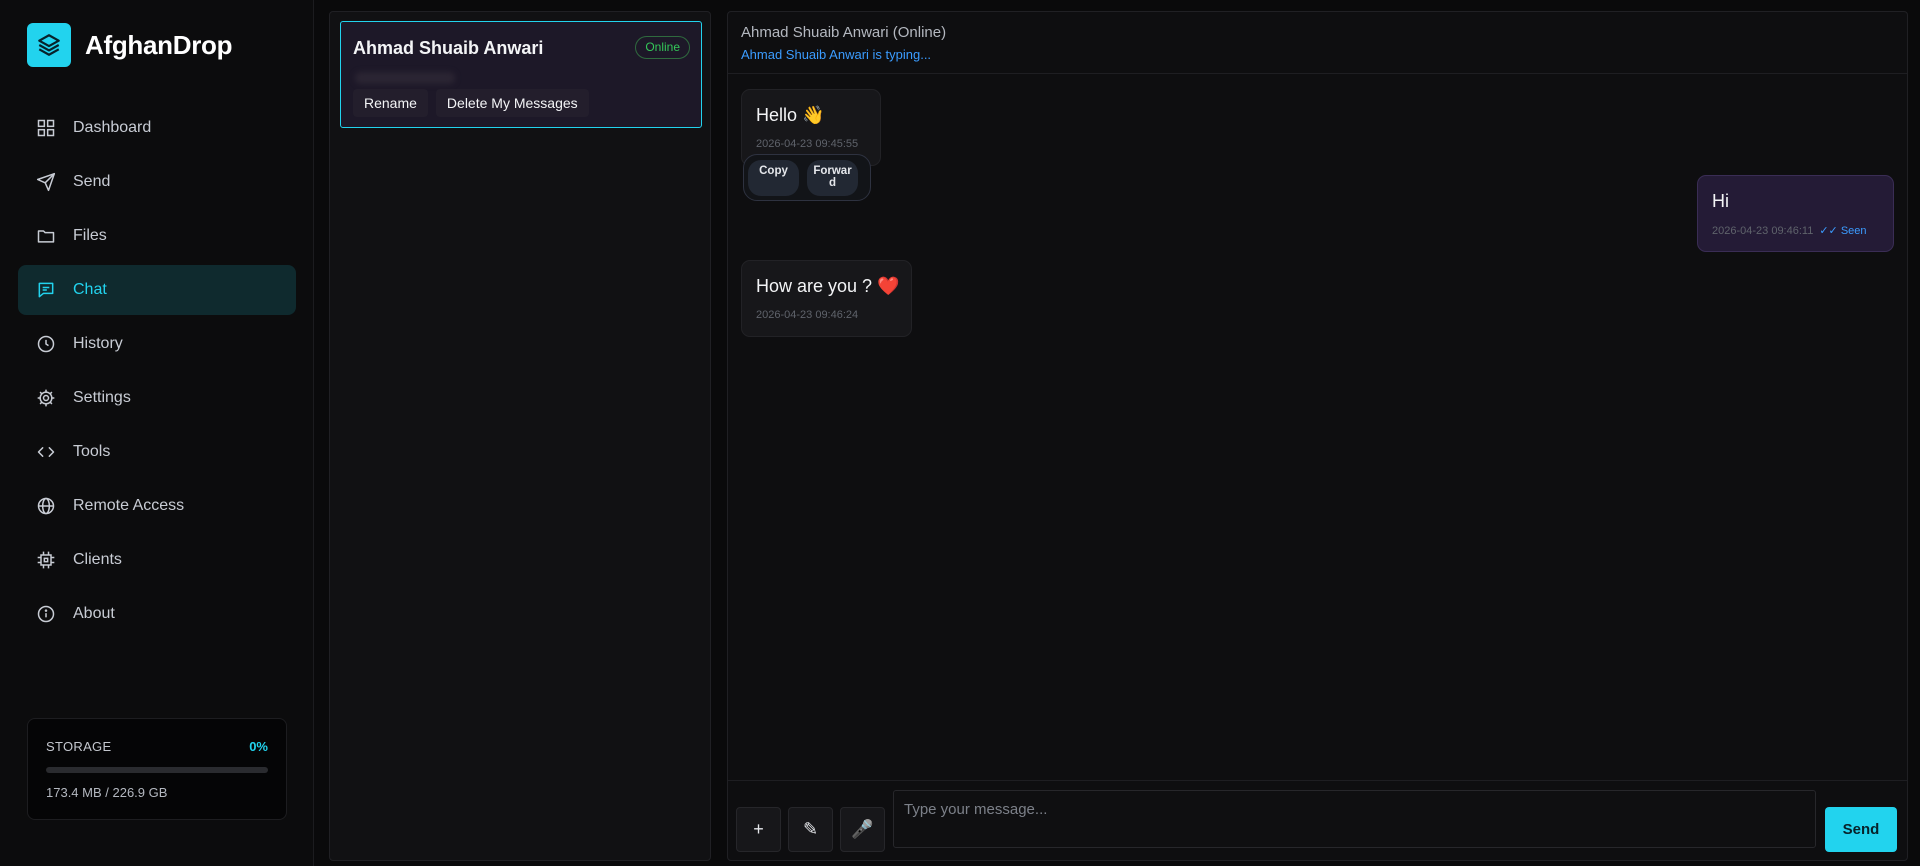  I want to click on copy-button: Copy, so click(773, 178).